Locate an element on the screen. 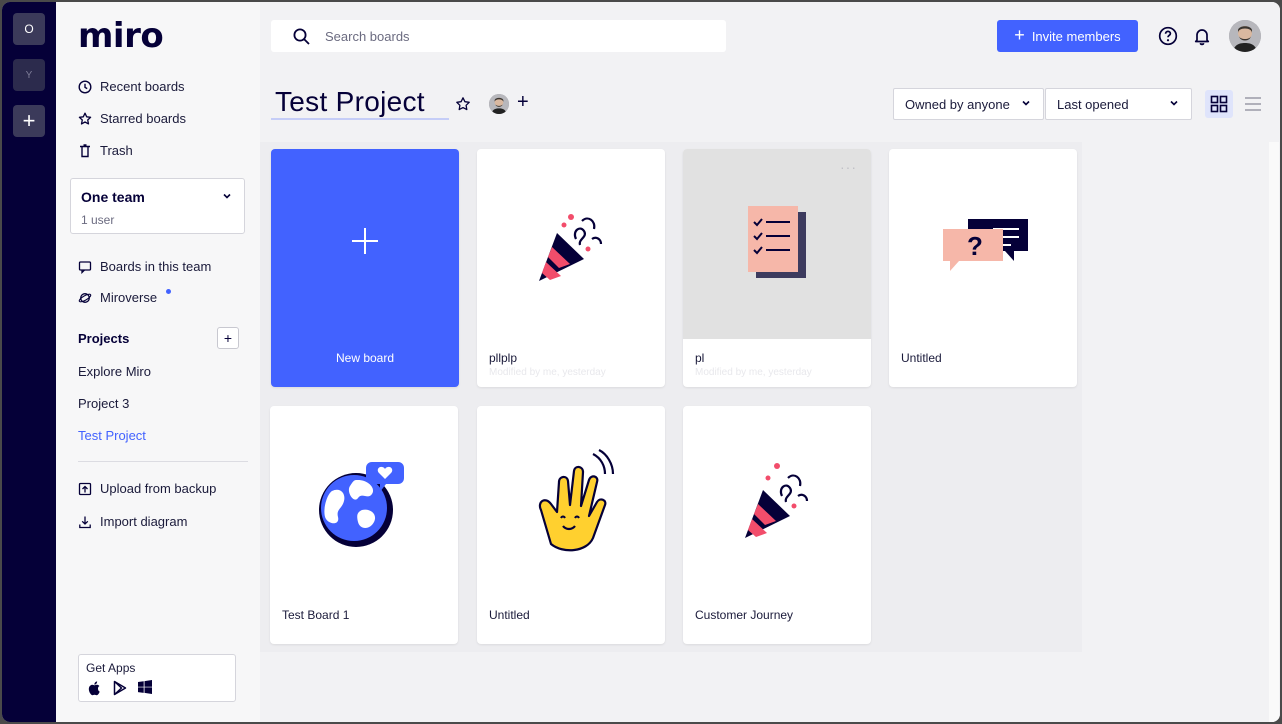 This screenshot has width=1282, height=724. project-member-avatar is located at coordinates (499, 104).